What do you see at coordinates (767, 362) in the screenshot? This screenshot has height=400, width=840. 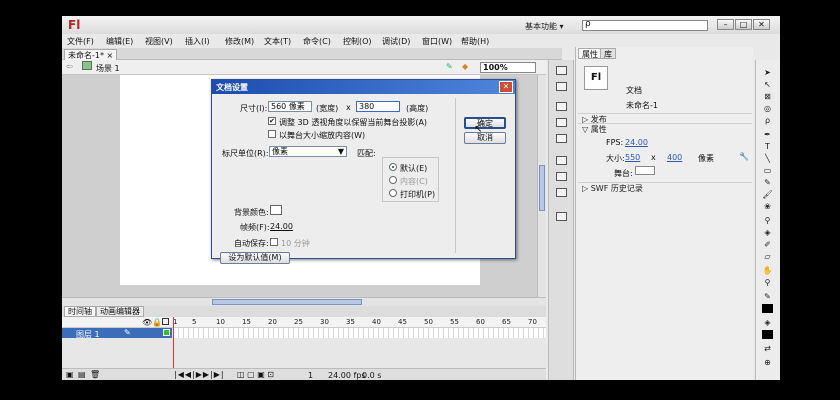 I see `snap-to-objects-icon: ⊕` at bounding box center [767, 362].